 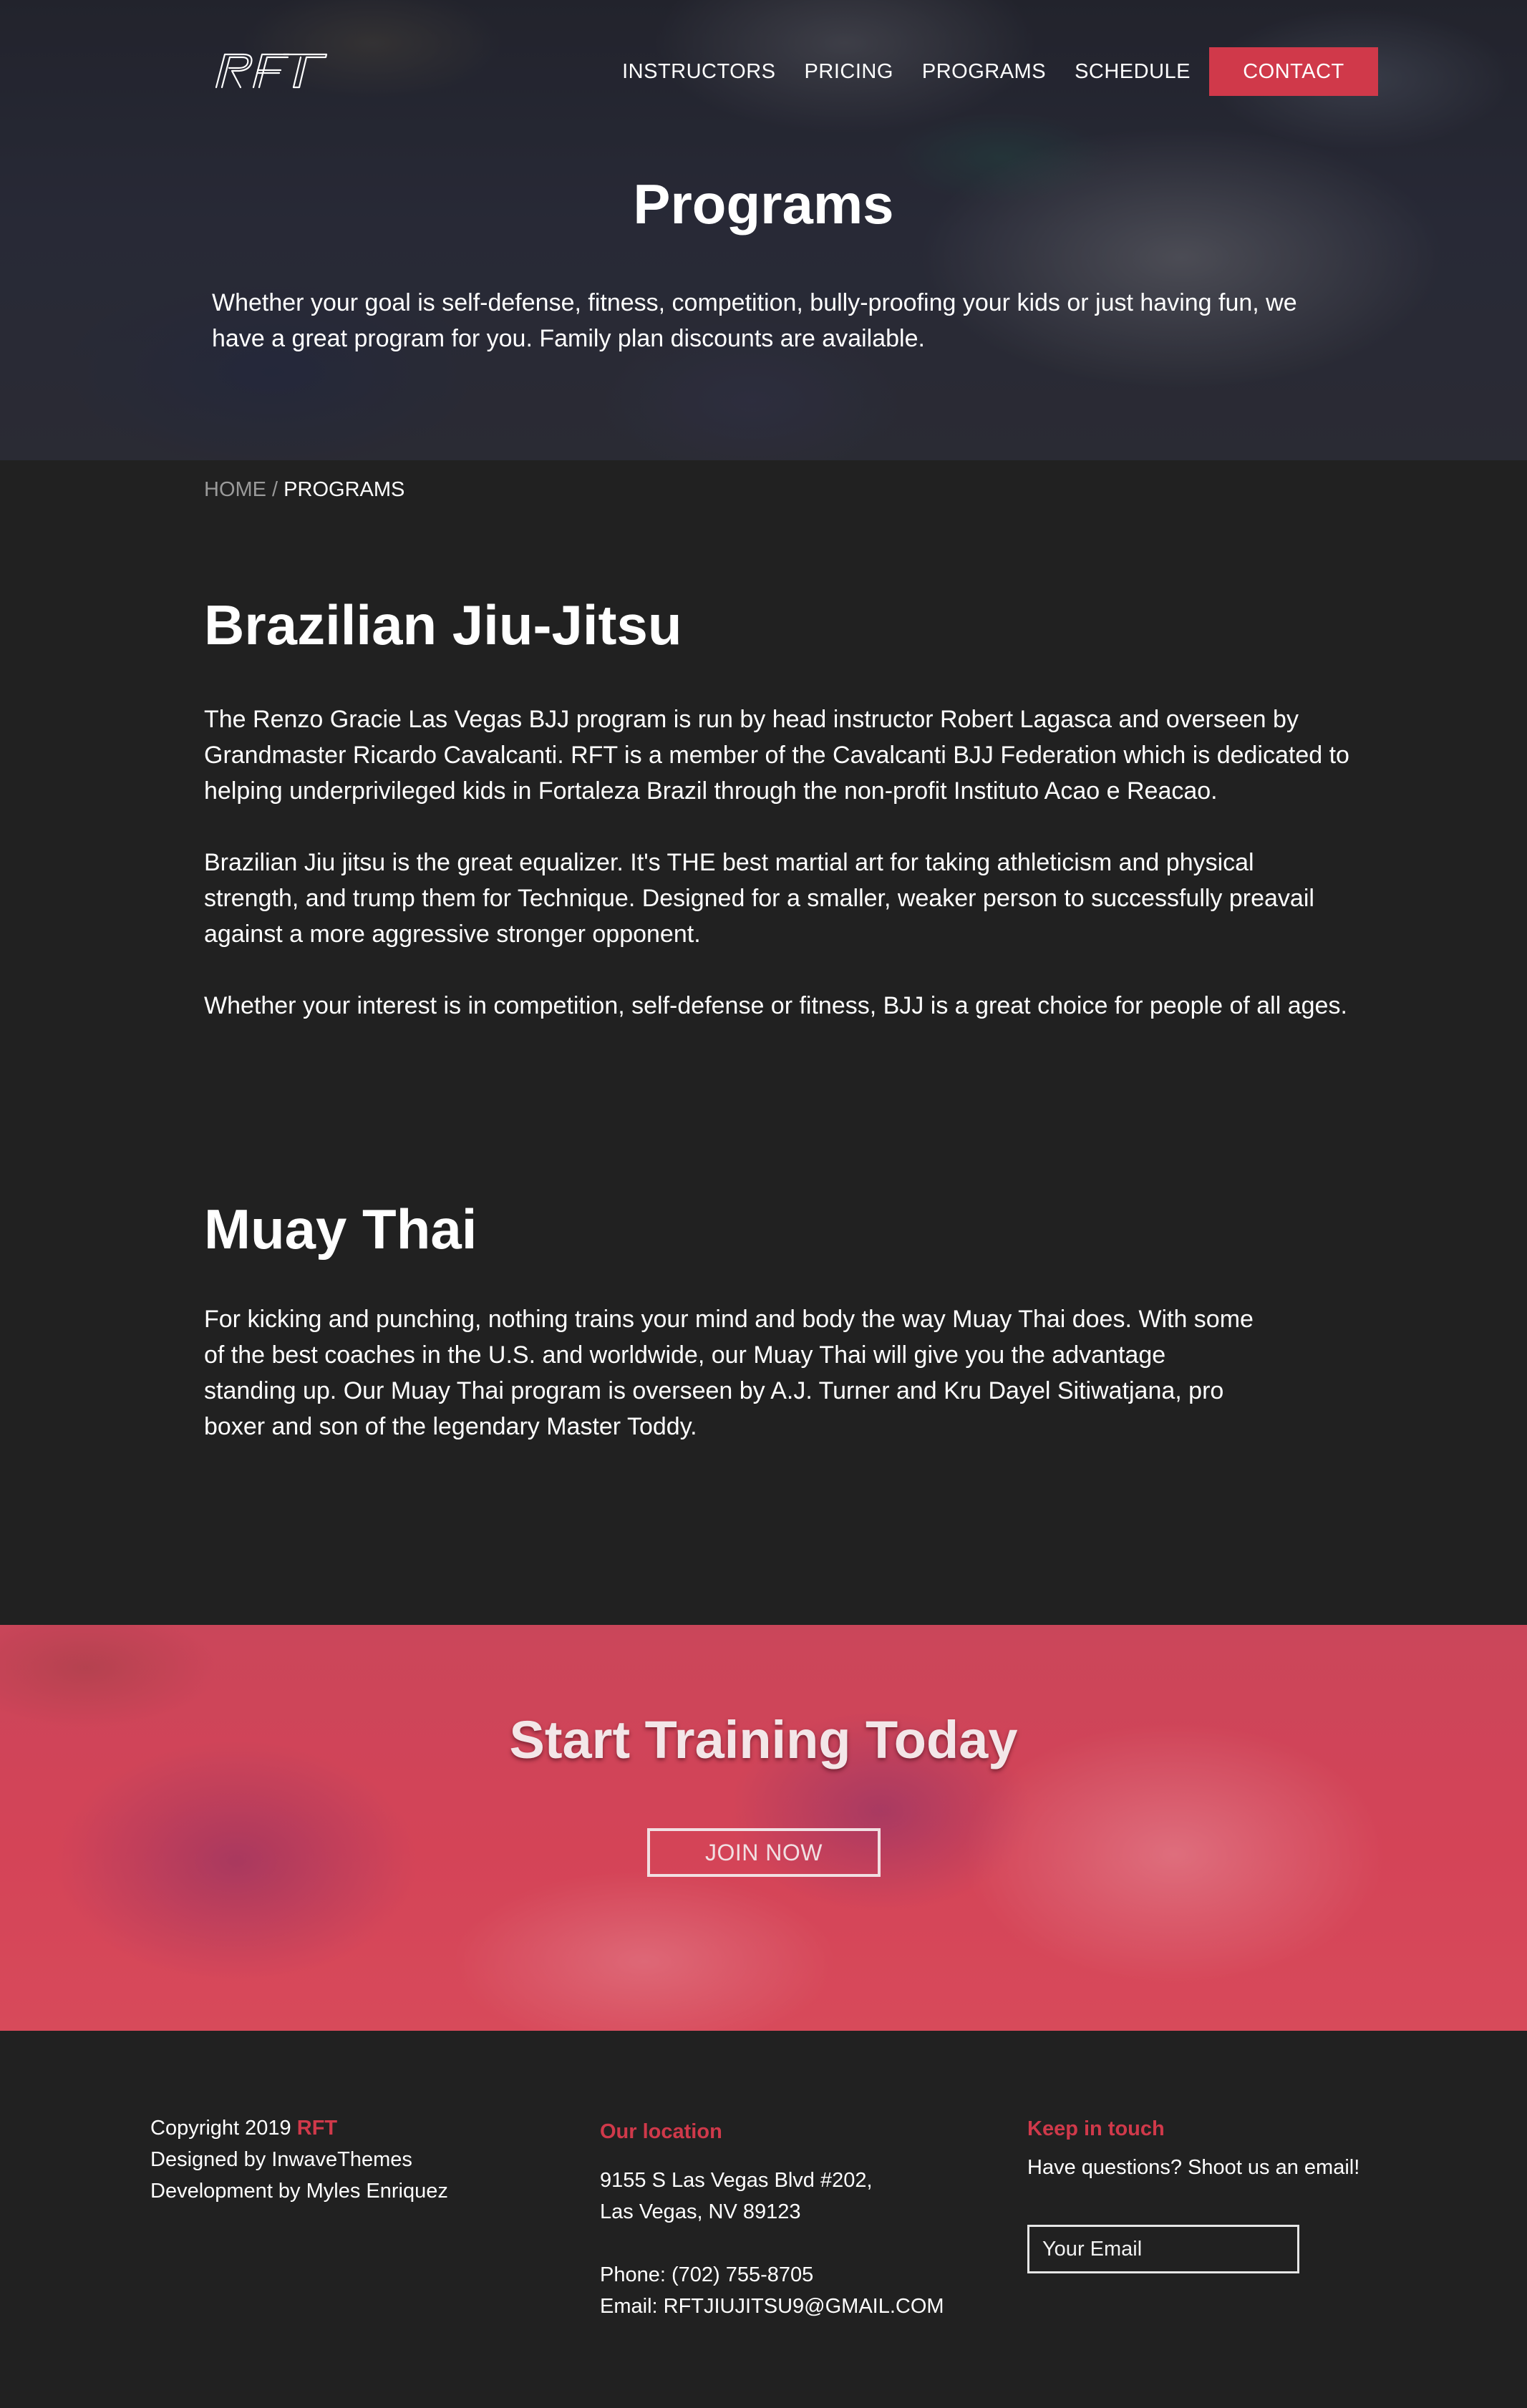 I want to click on breadcrumb-home-link: HOME, so click(x=235, y=490).